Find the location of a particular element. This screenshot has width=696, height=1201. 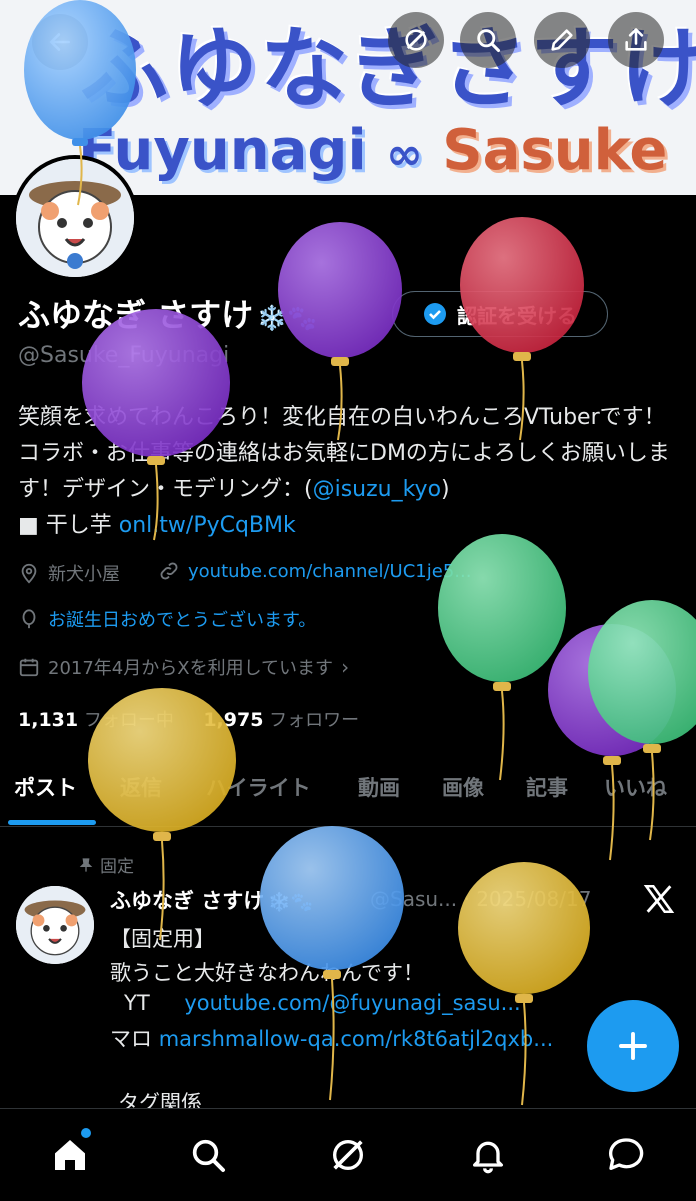

tab-highlights: ハイライト is located at coordinates (258, 787).